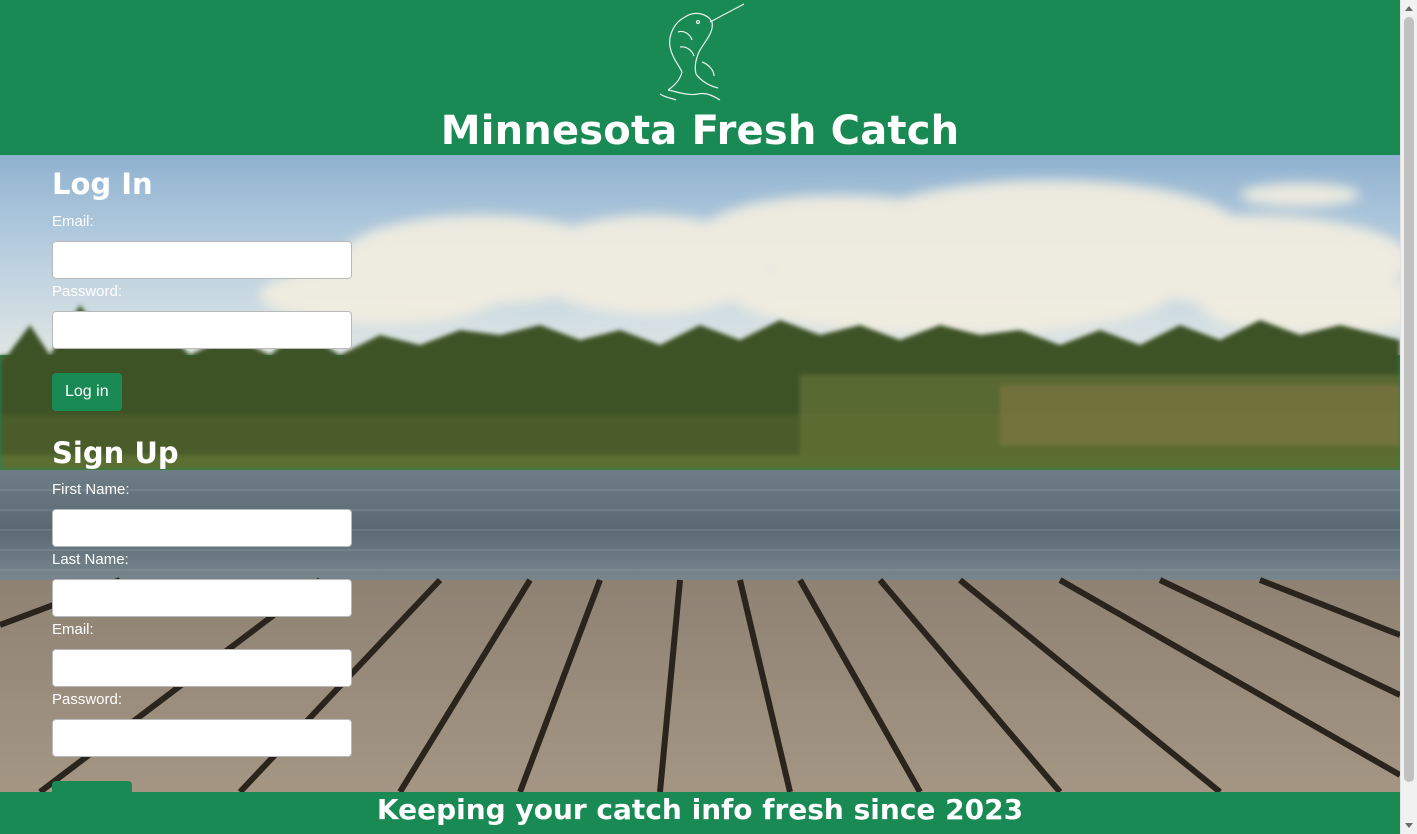 The width and height of the screenshot is (1417, 834). I want to click on page-scrollbar, so click(1408, 417).